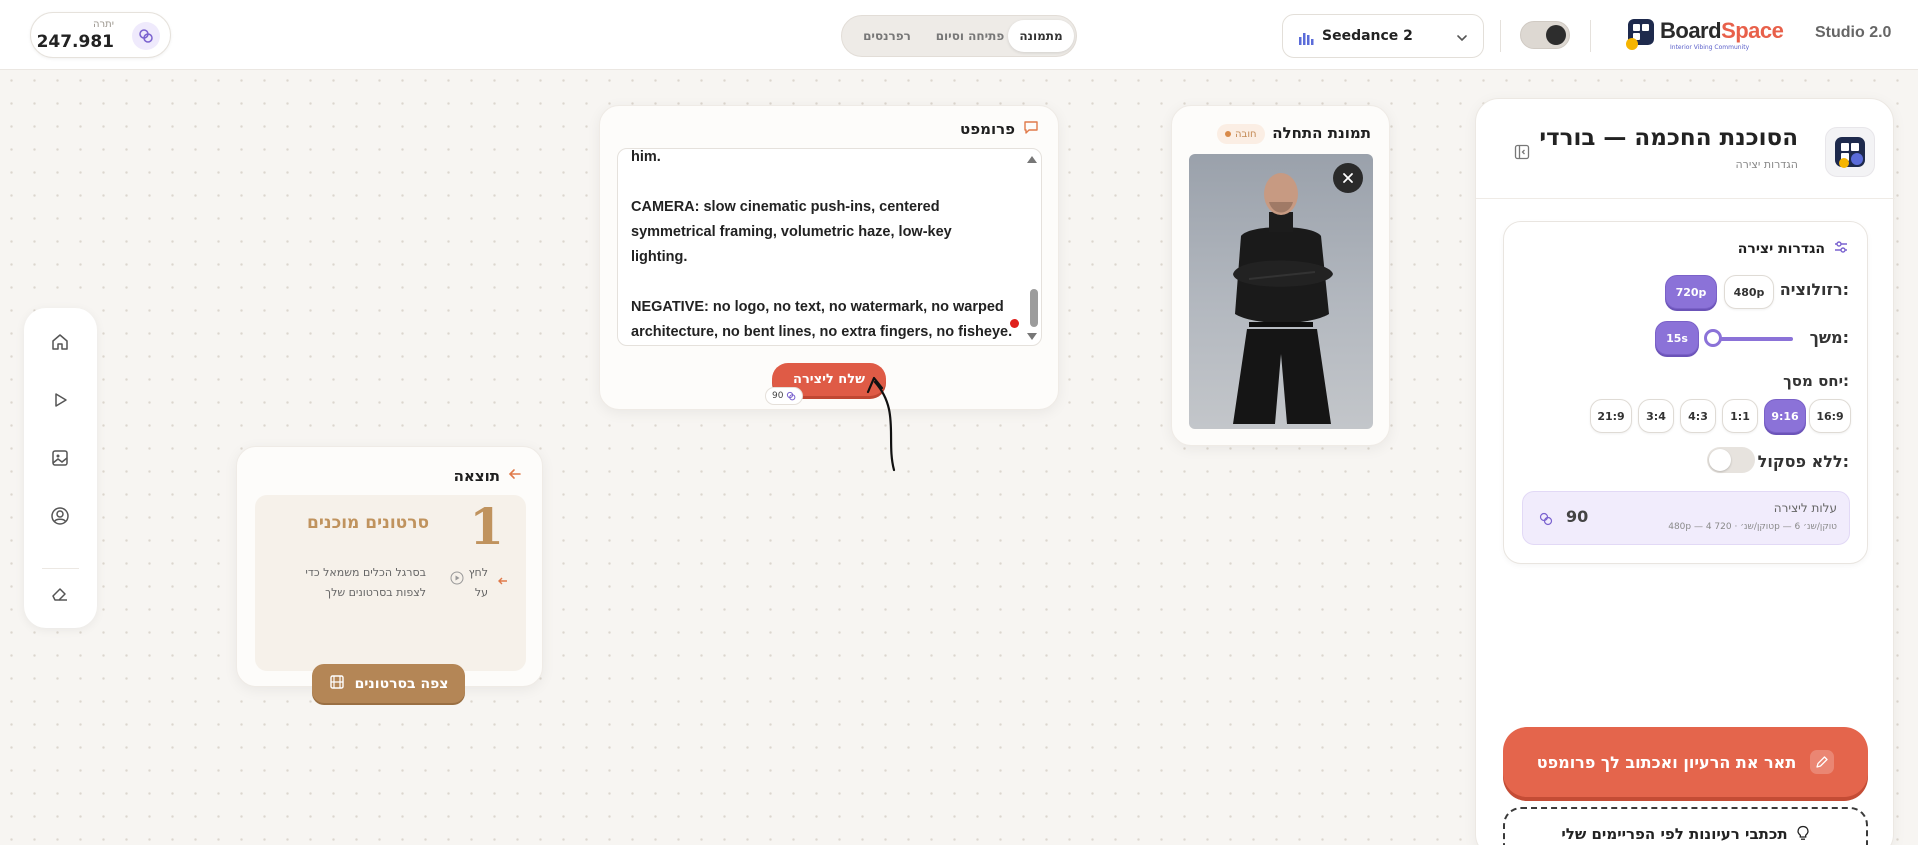 The width and height of the screenshot is (1918, 845). I want to click on divider, so click(1500, 36).